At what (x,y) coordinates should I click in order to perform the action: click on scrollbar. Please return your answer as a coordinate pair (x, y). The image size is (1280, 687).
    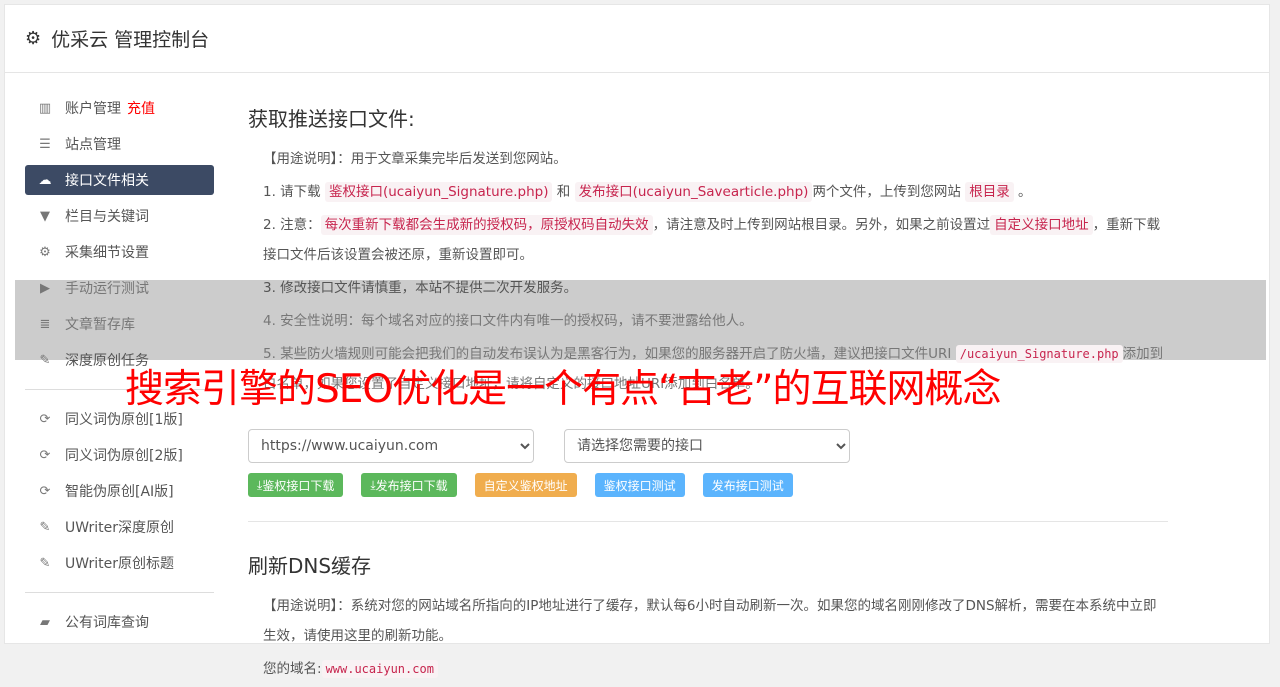
    Looking at the image, I should click on (1275, 320).